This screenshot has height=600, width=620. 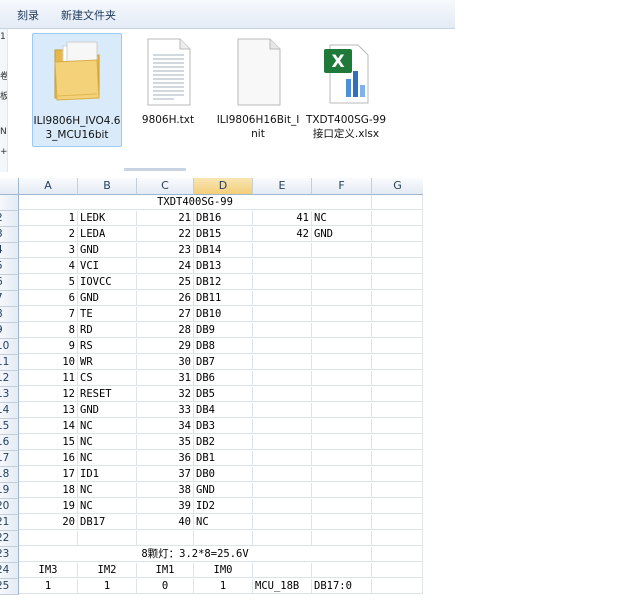 What do you see at coordinates (282, 218) in the screenshot?
I see `table-cell: 41` at bounding box center [282, 218].